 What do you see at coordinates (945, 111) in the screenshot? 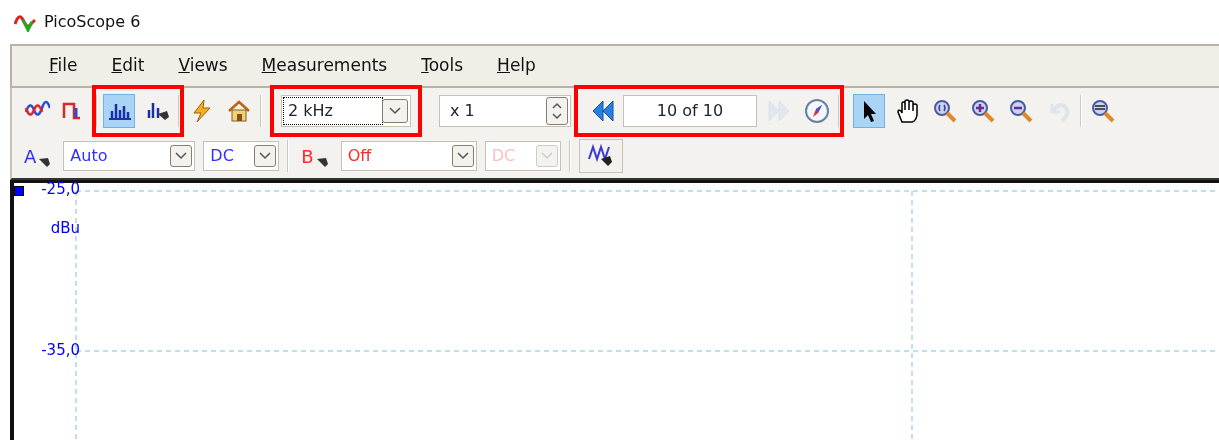
I see `zoom-fit-icon` at bounding box center [945, 111].